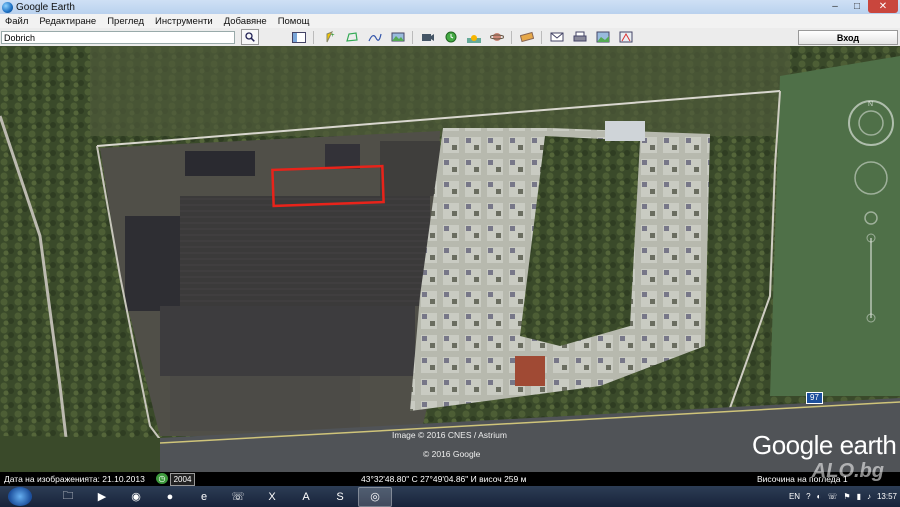  I want to click on menu-add: Добавяне, so click(245, 21).